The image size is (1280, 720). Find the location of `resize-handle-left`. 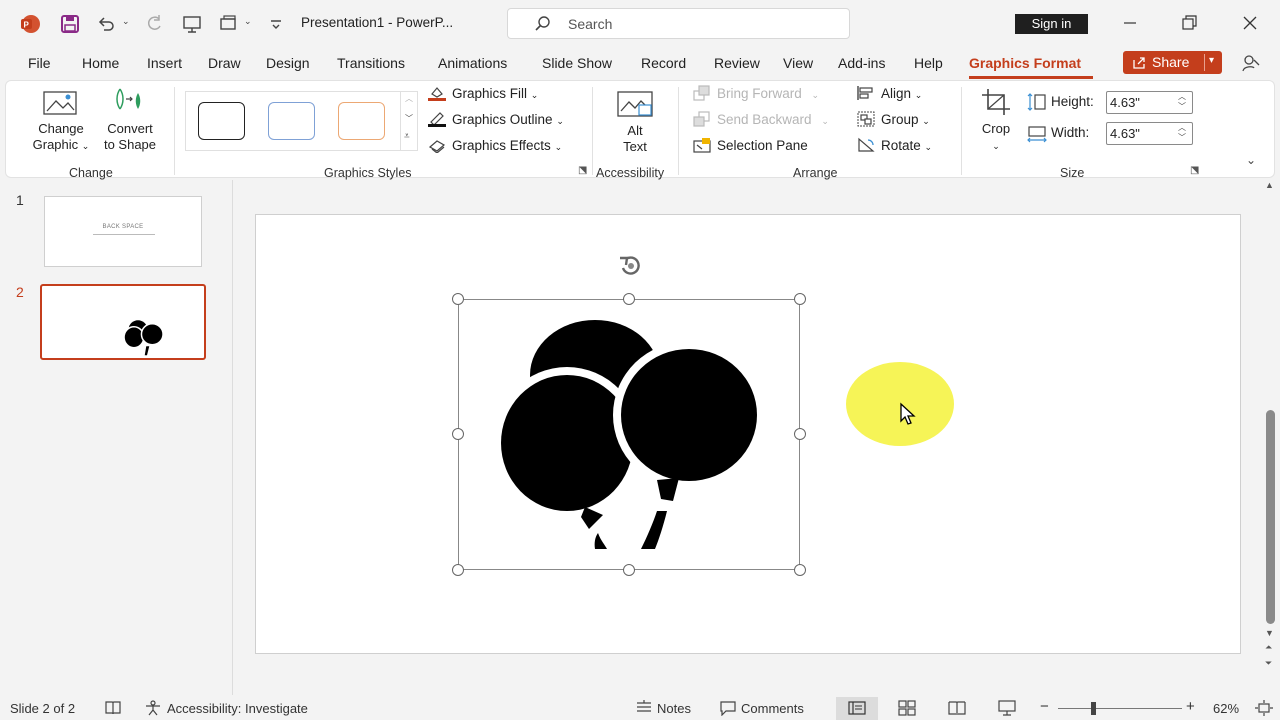

resize-handle-left is located at coordinates (458, 434).